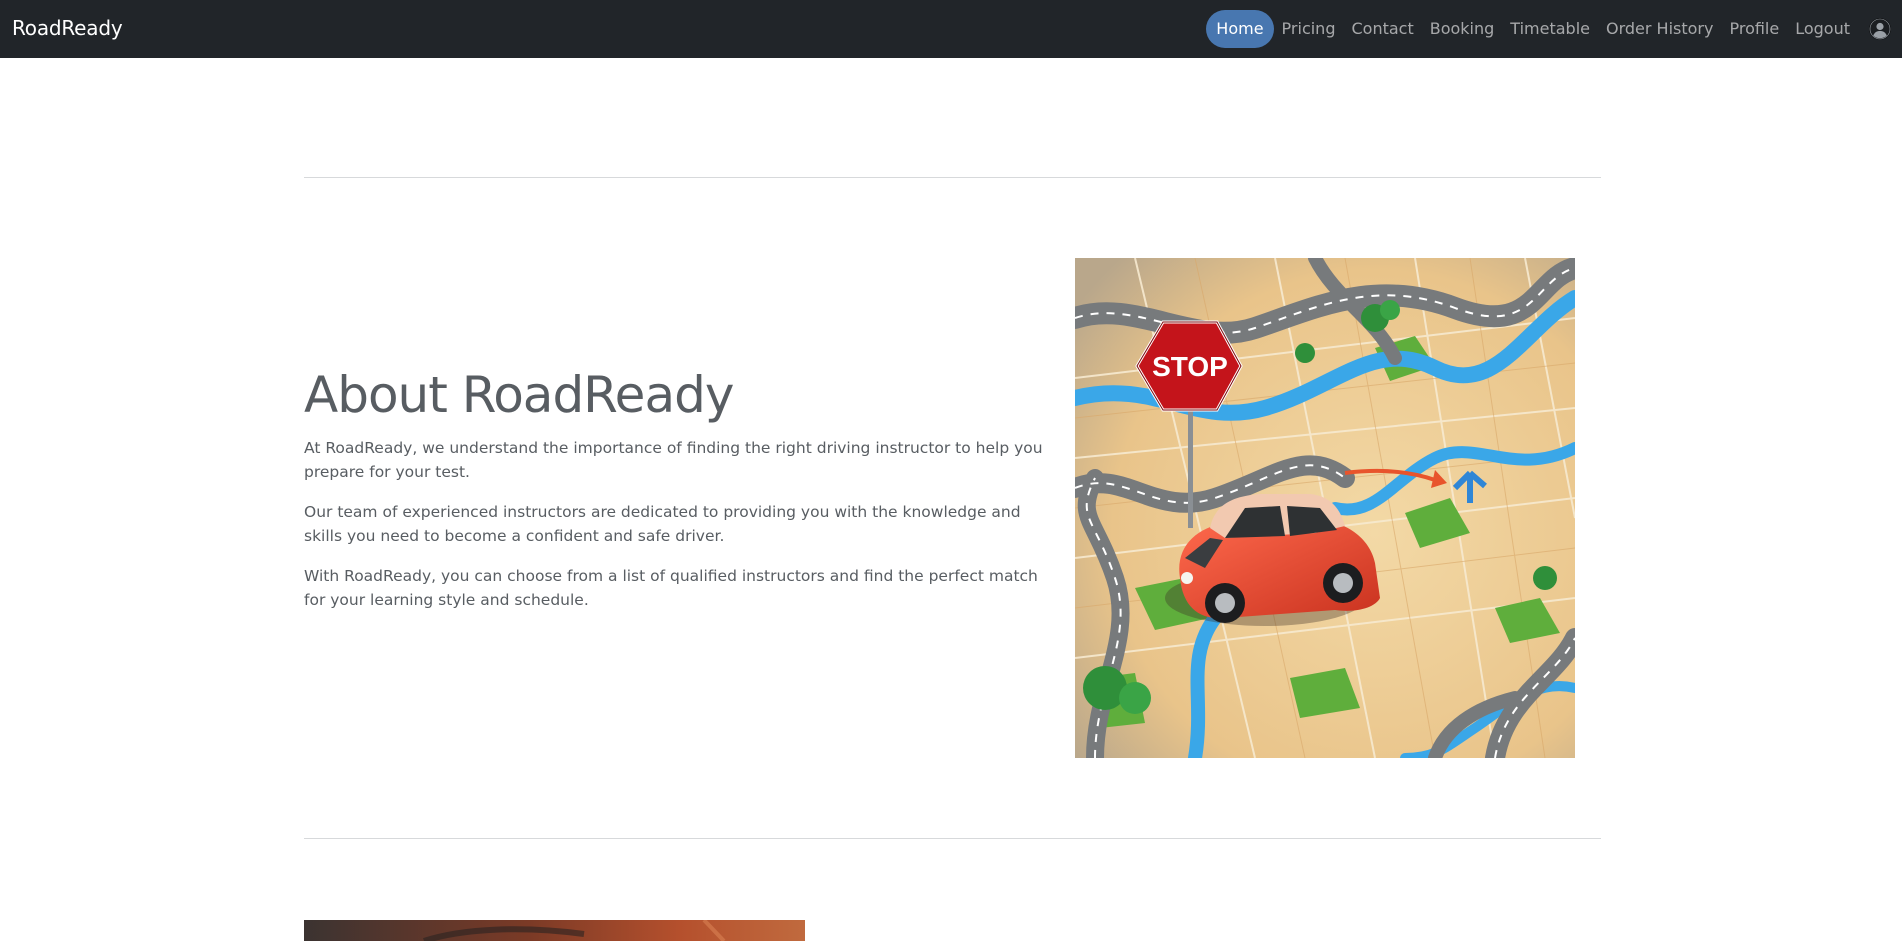 The image size is (1902, 941). Describe the element at coordinates (1550, 29) in the screenshot. I see `nav-timetable: Timetable` at that location.